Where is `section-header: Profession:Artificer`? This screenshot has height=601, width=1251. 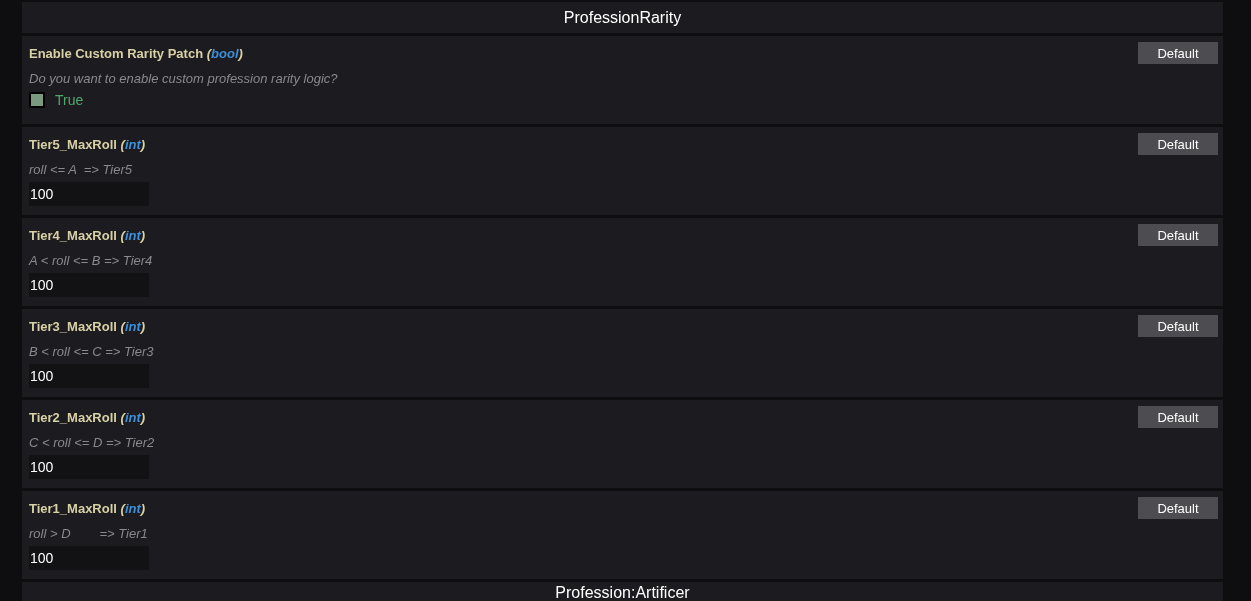
section-header: Profession:Artificer is located at coordinates (622, 591).